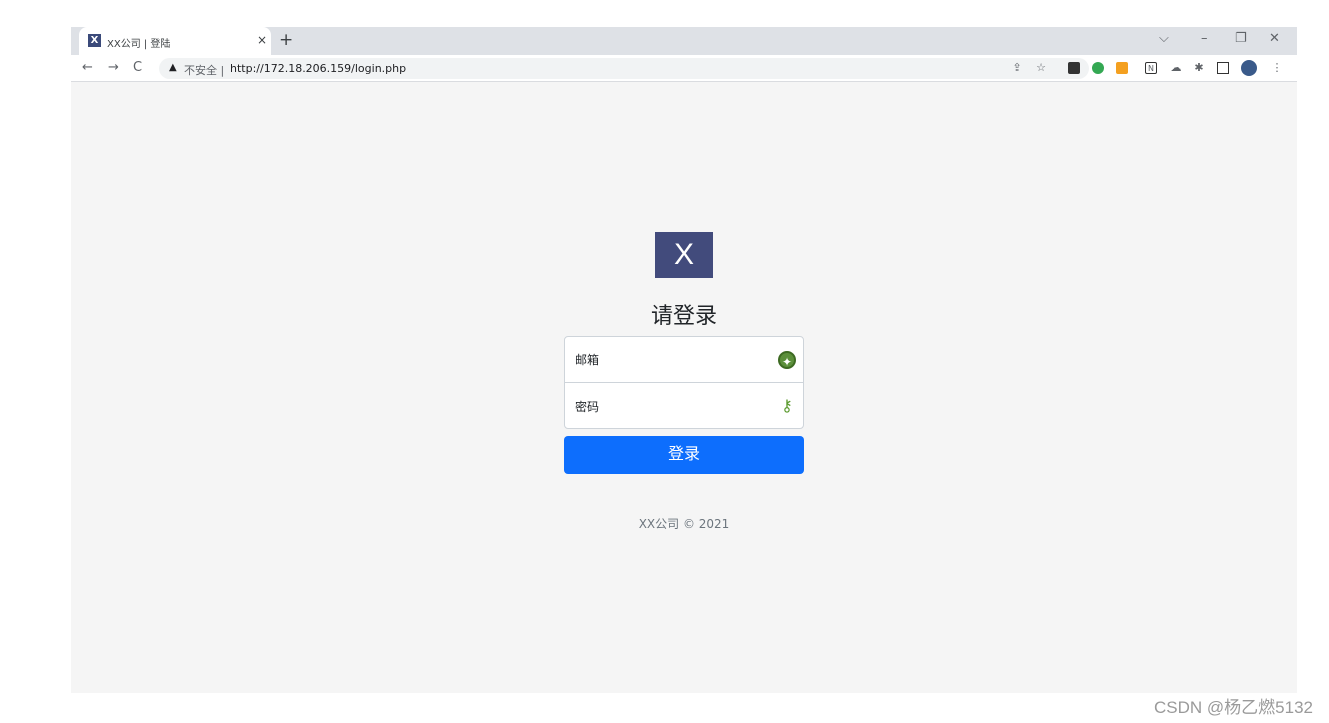  I want to click on login-form: 邮箱 ✦ 密码 ⚷, so click(684, 382).